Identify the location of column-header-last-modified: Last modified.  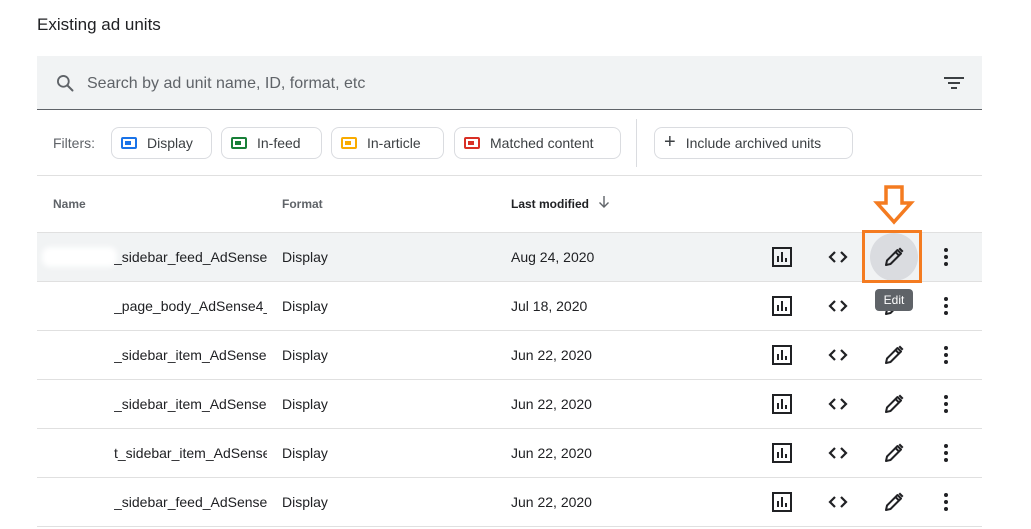
(550, 204).